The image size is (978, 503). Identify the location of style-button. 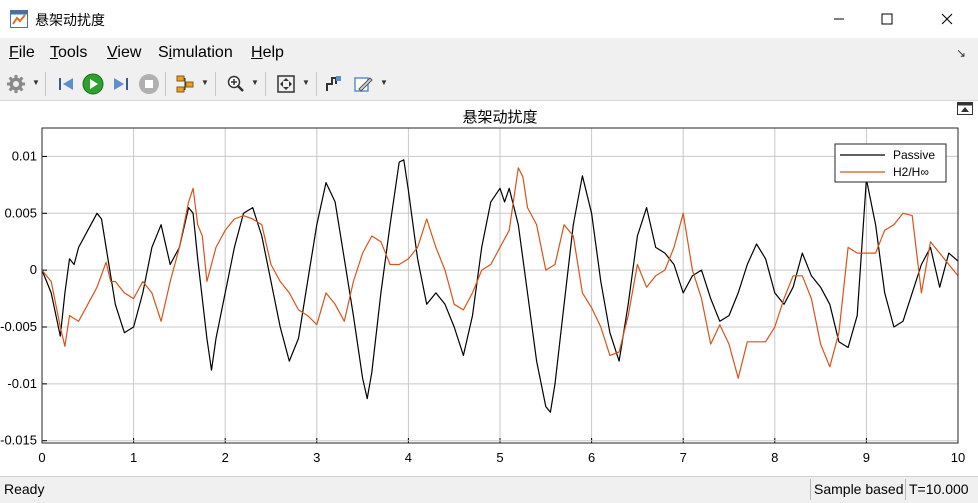
(363, 84).